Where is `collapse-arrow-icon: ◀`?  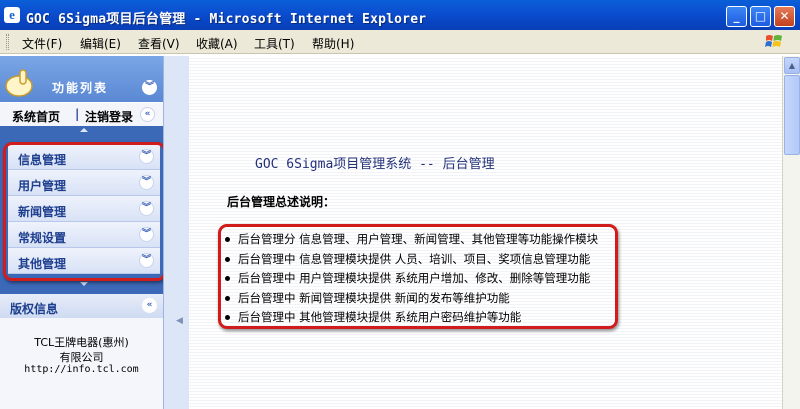
collapse-arrow-icon: ◀ is located at coordinates (179, 321).